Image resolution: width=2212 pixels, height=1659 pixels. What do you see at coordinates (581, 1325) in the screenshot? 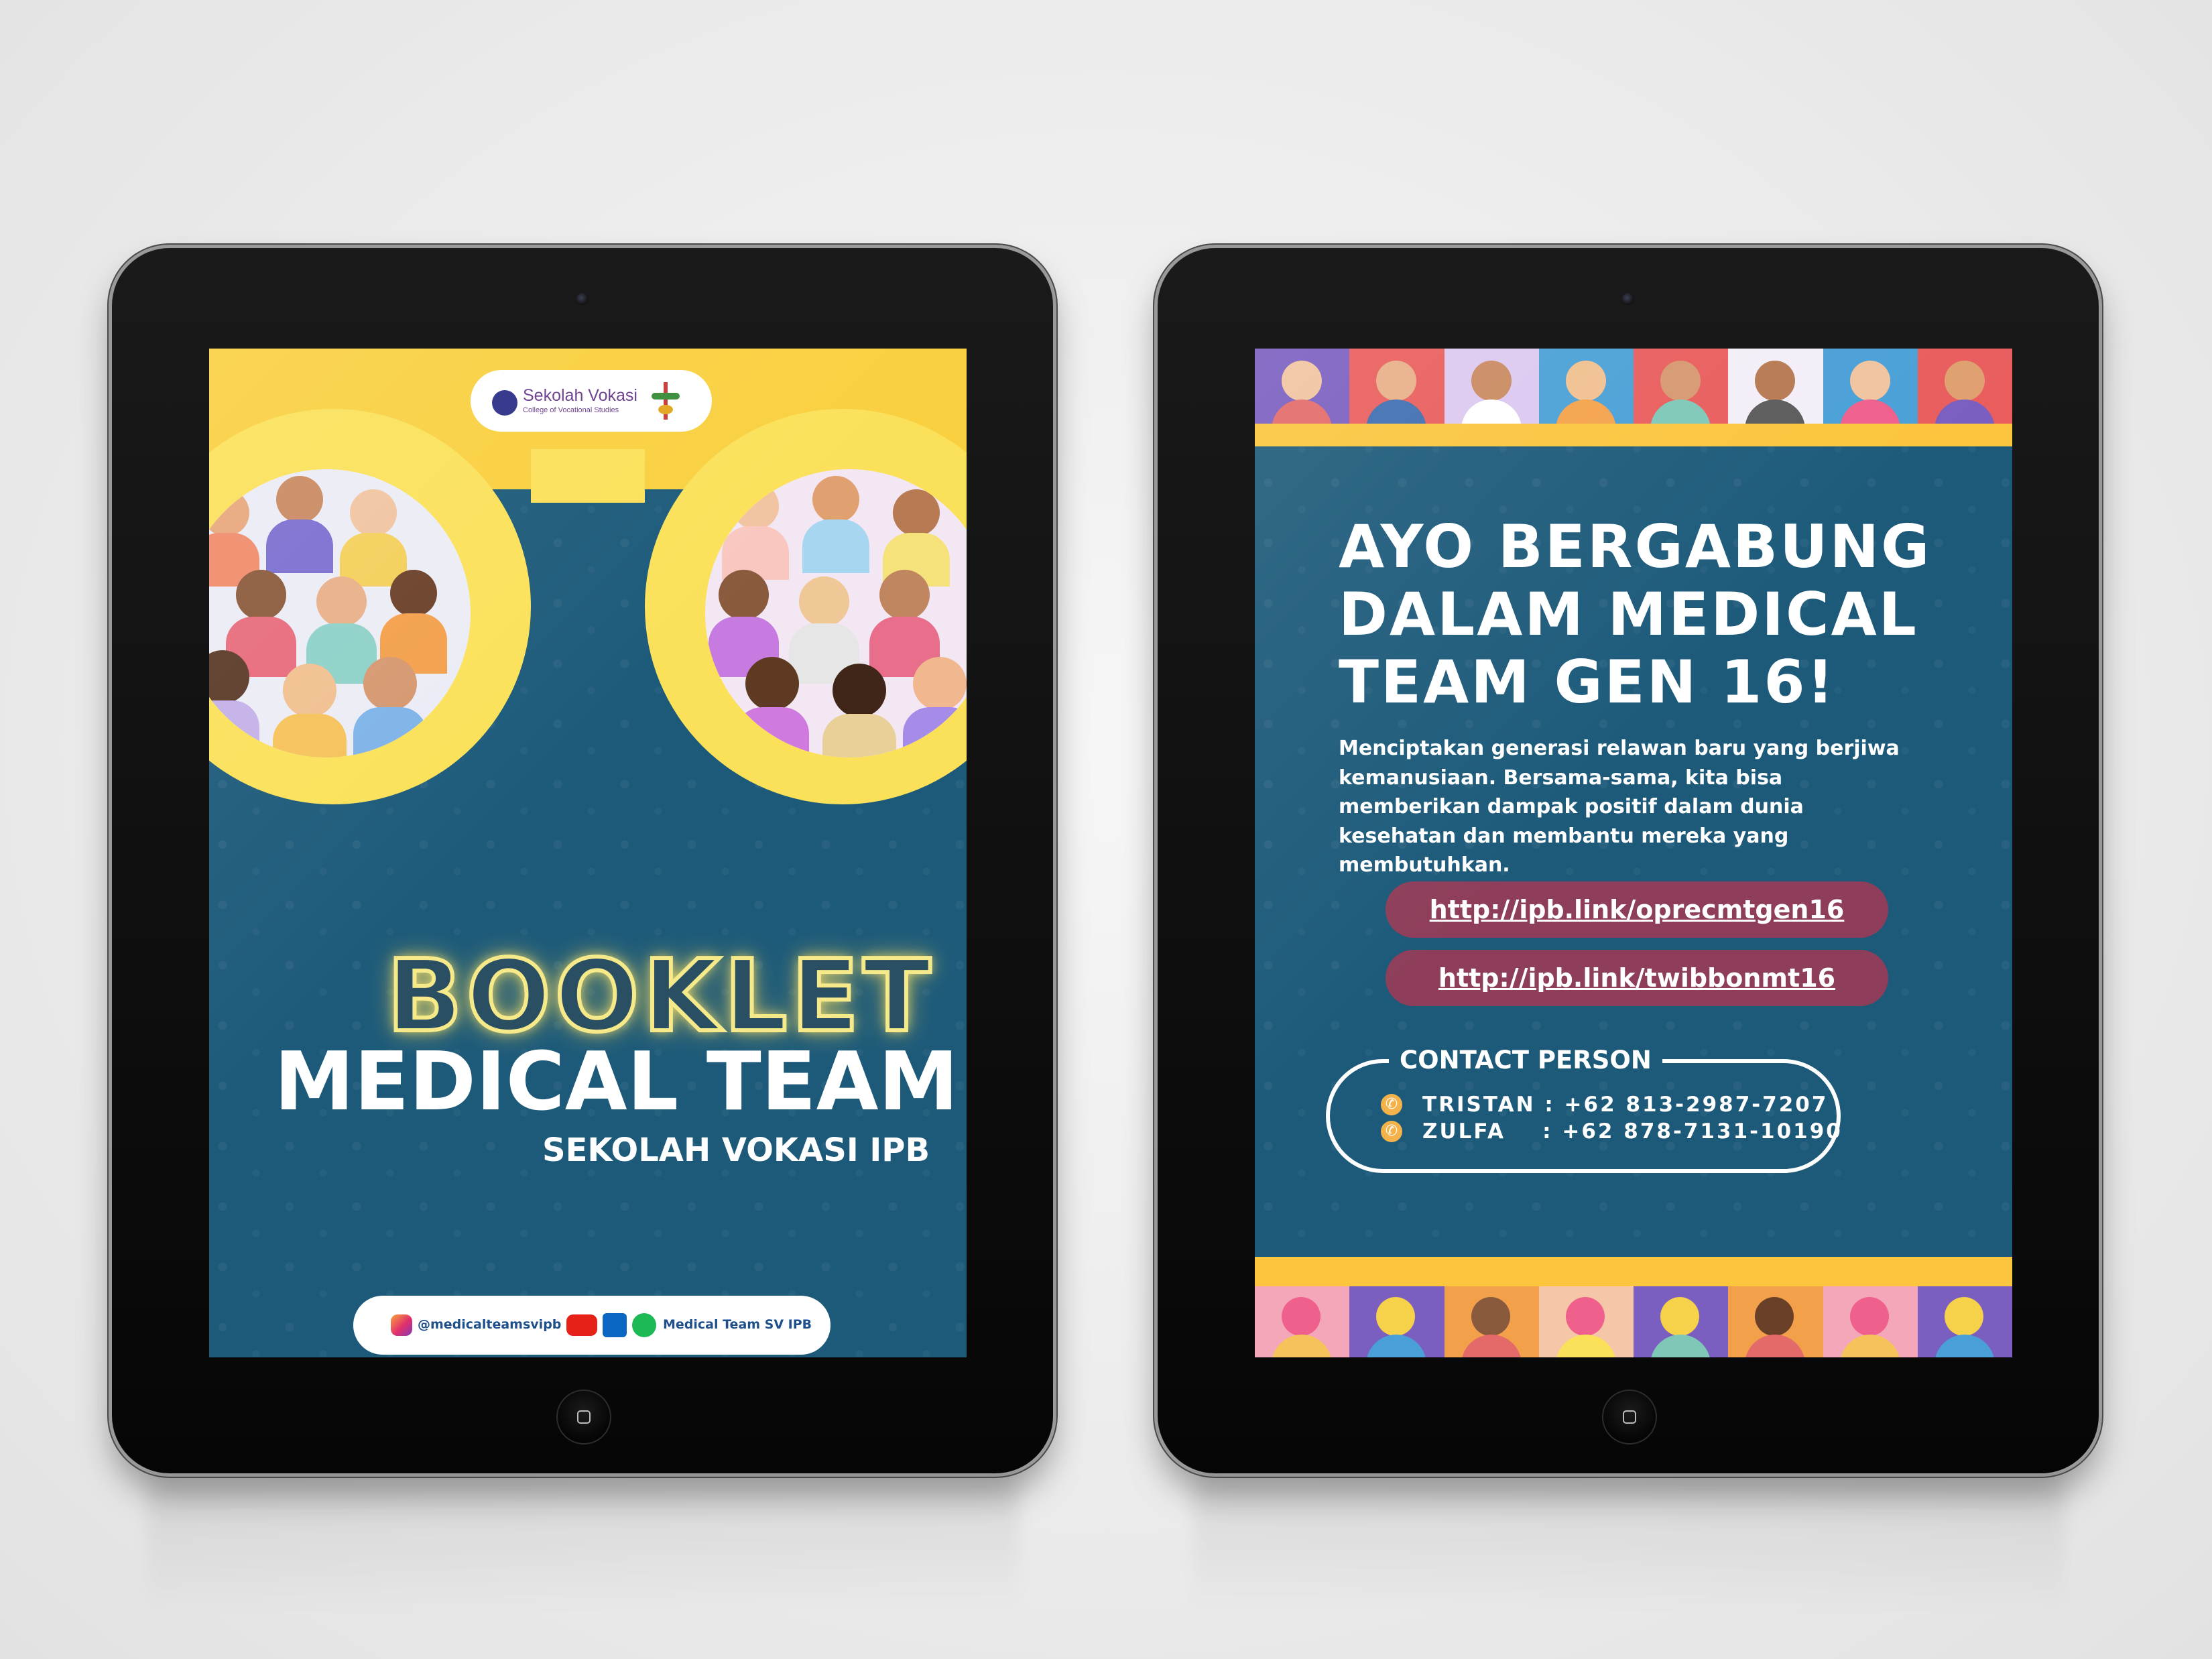
I see `youtube-icon` at bounding box center [581, 1325].